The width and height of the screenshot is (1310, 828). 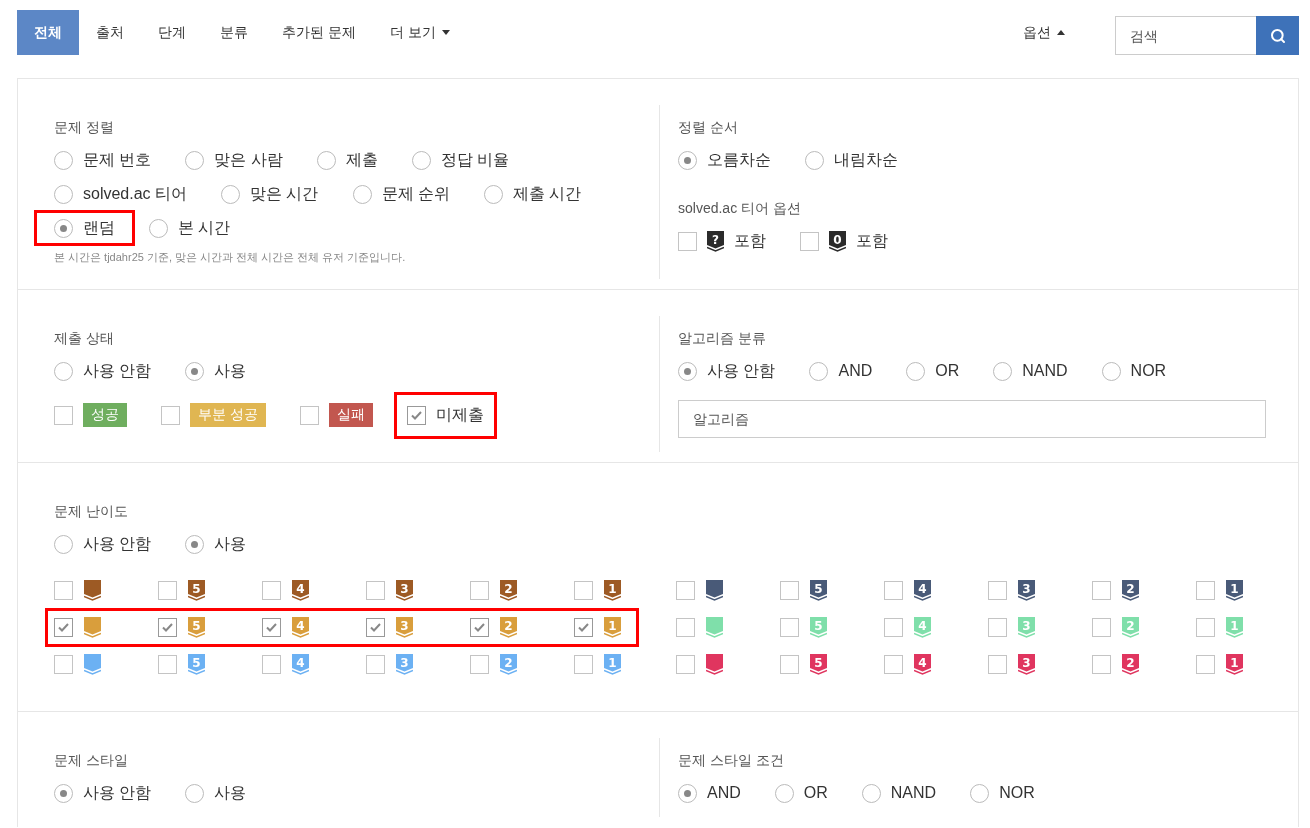 What do you see at coordinates (319, 32) in the screenshot?
I see `nav-tab: 추가된 문제` at bounding box center [319, 32].